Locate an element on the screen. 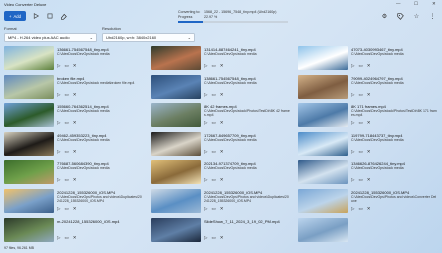  resolution-select: Uhd2160p, w×h: 3840x2160 ⌄ is located at coordinates (148, 37).